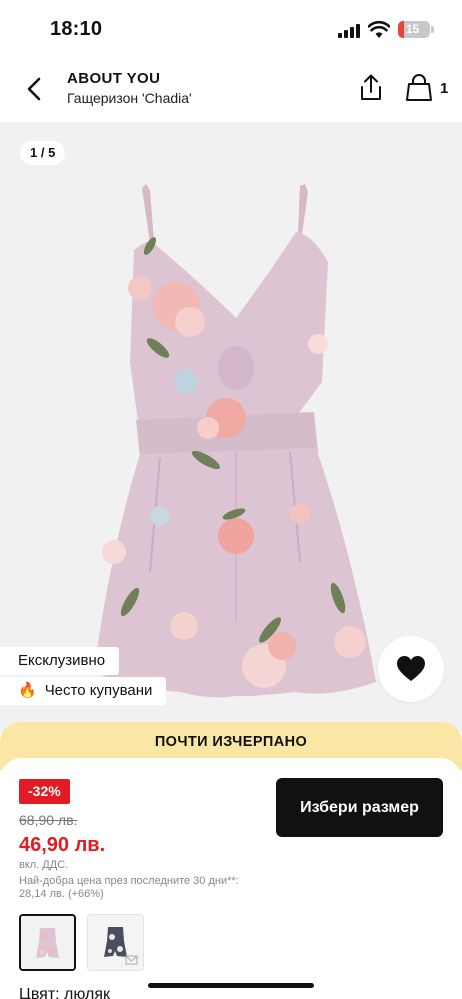 This screenshot has height=999, width=462. Describe the element at coordinates (113, 78) in the screenshot. I see `brand-name: ABOUT YOU` at that location.